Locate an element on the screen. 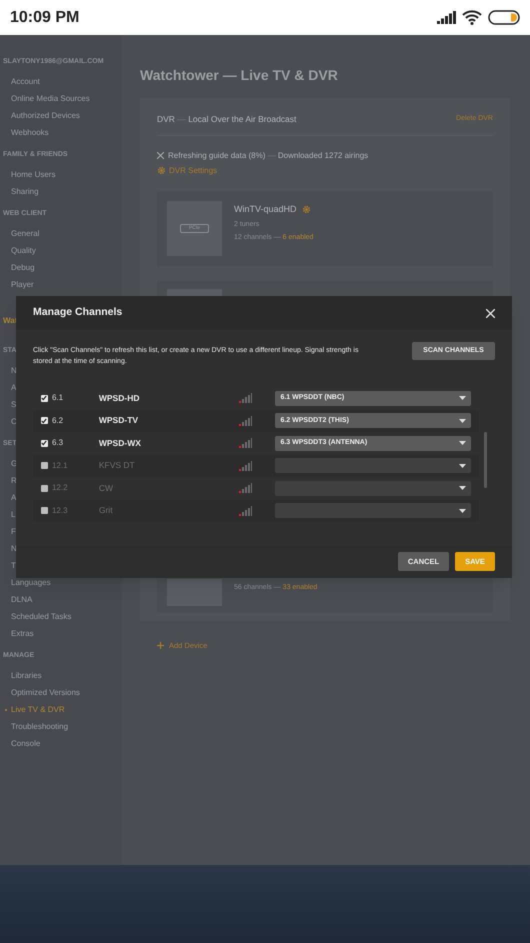  sidebar-item: Extras is located at coordinates (22, 634).